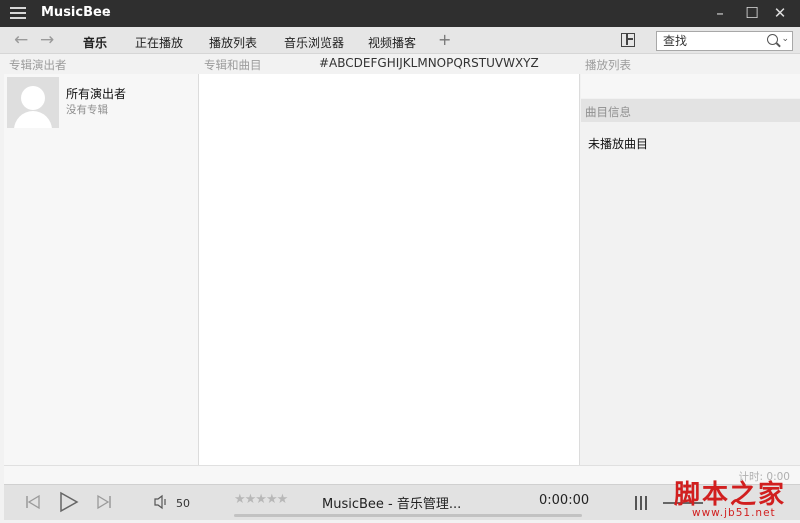 This screenshot has width=800, height=523. Describe the element at coordinates (233, 65) in the screenshot. I see `albums-column-header: 专辑和曲目` at that location.